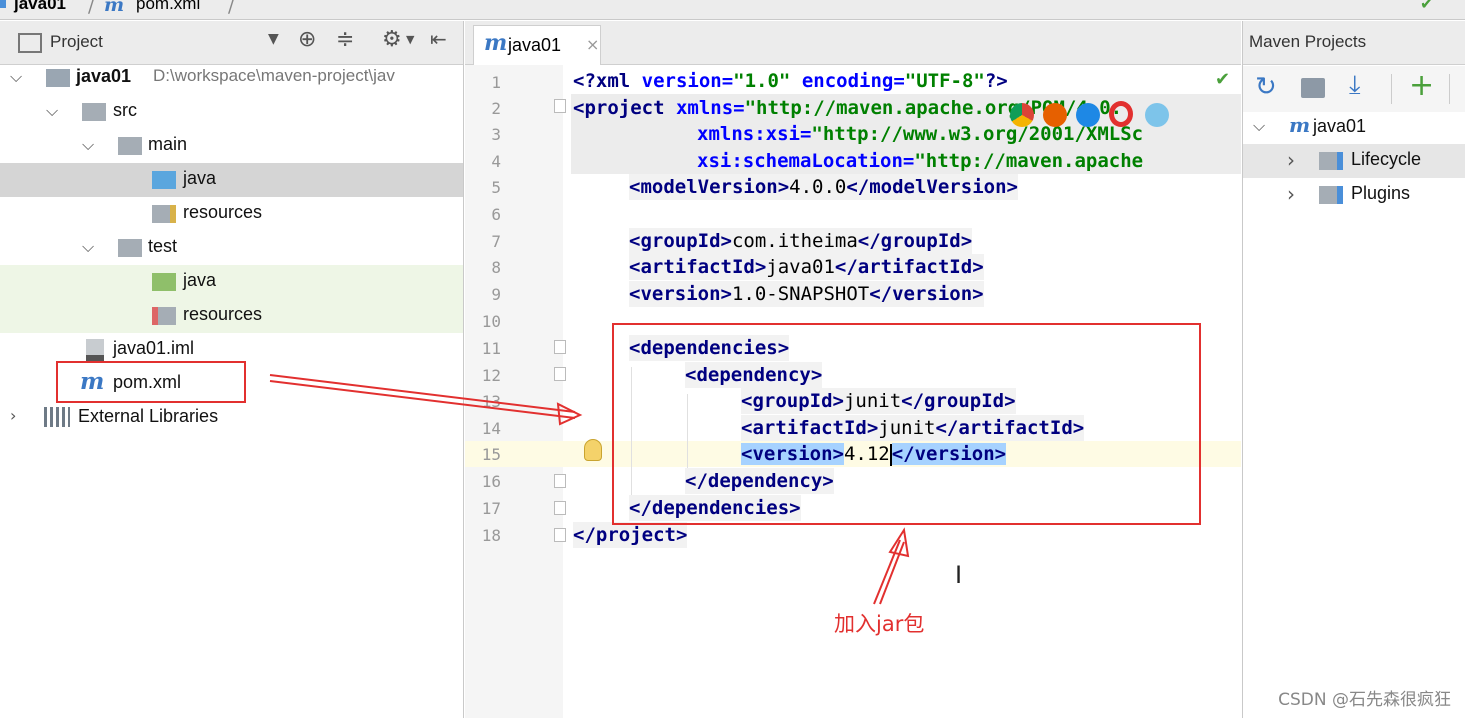 The width and height of the screenshot is (1465, 718). I want to click on maven-toolbar: ↻ ⤓ +, so click(1354, 89).